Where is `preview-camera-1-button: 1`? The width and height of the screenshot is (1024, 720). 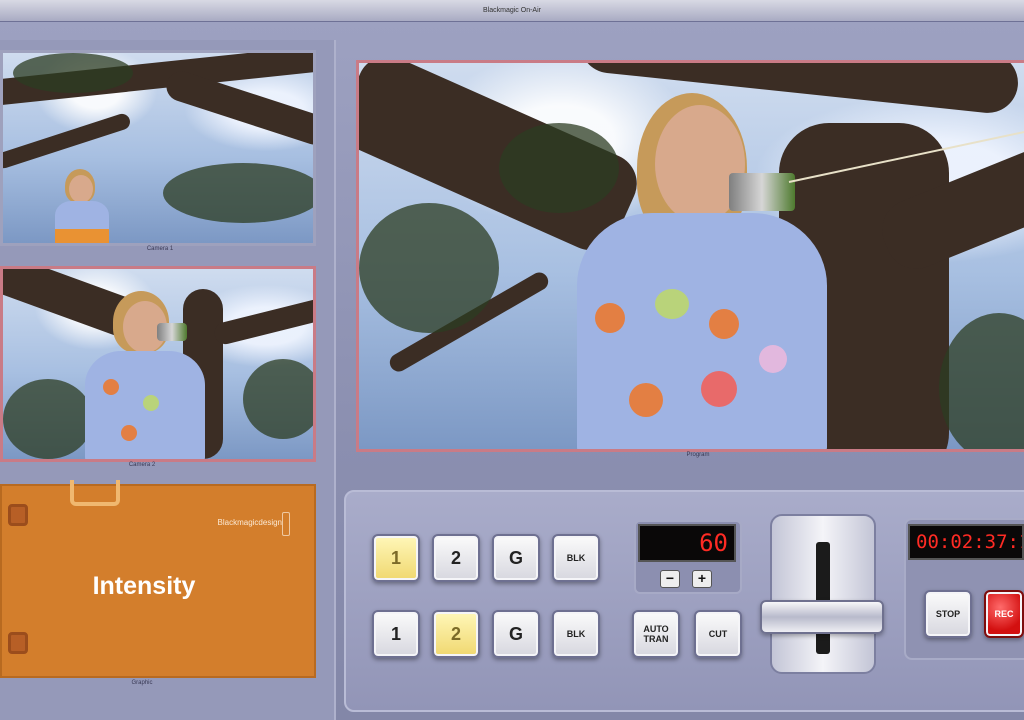 preview-camera-1-button: 1 is located at coordinates (396, 634).